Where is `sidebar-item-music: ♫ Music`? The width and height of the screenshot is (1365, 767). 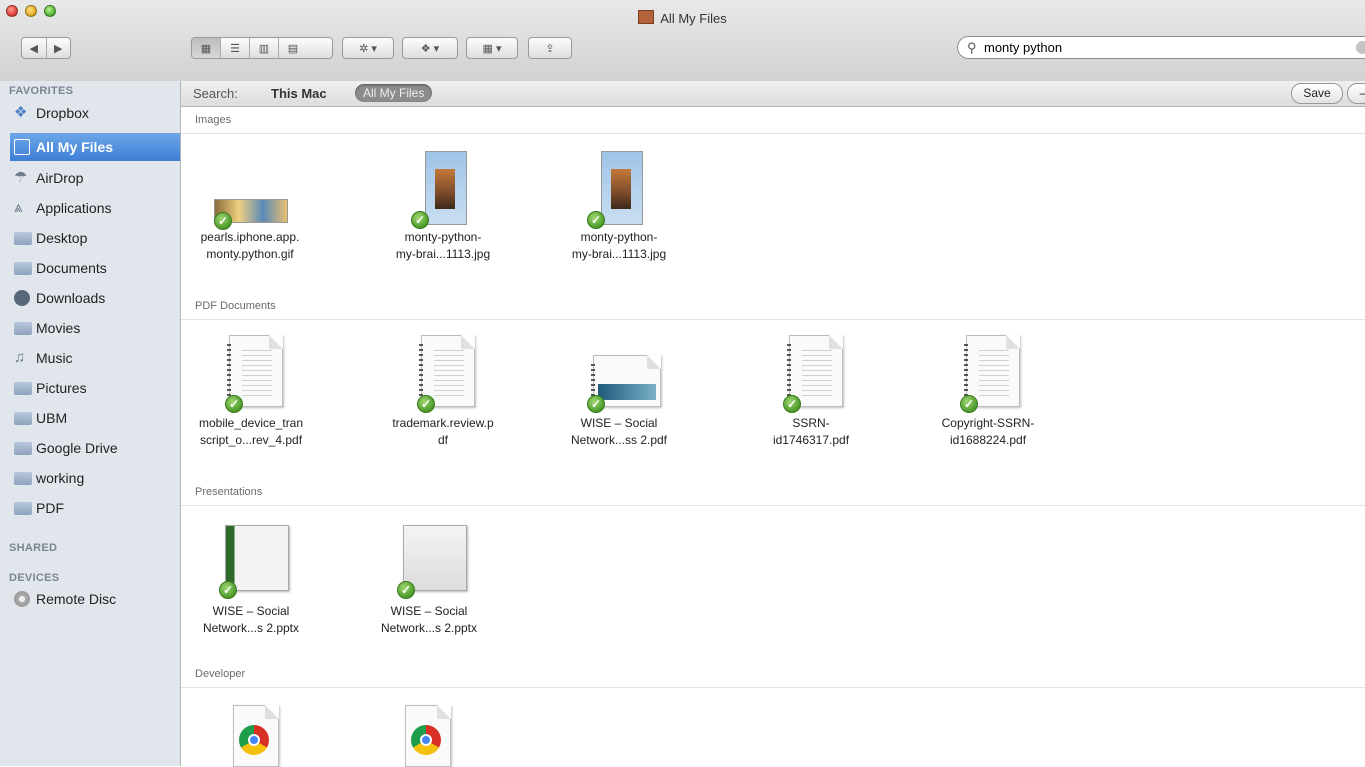
sidebar-item-music: ♫ Music is located at coordinates (95, 358).